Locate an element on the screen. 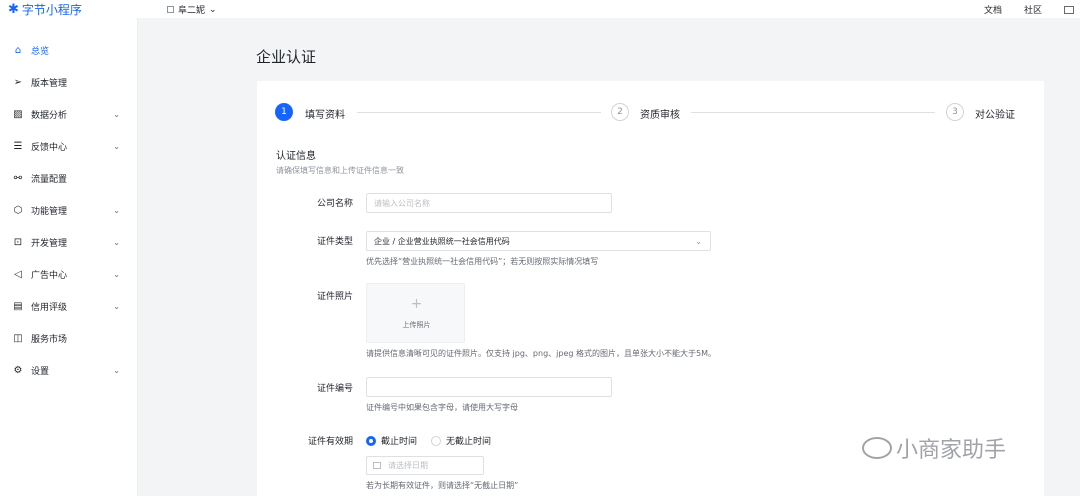 The height and width of the screenshot is (496, 1080). cert-type-label: 证件类型 is located at coordinates (334, 242).